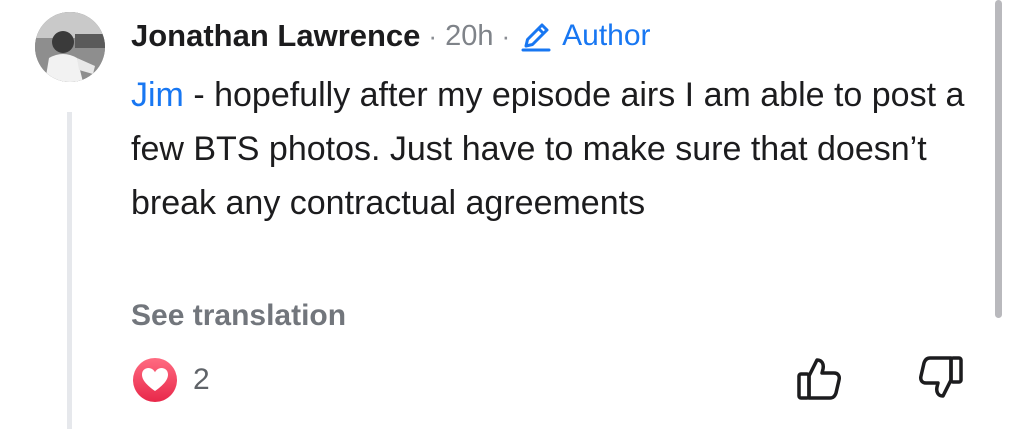  Describe the element at coordinates (606, 35) in the screenshot. I see `author-badge-label: Author` at that location.